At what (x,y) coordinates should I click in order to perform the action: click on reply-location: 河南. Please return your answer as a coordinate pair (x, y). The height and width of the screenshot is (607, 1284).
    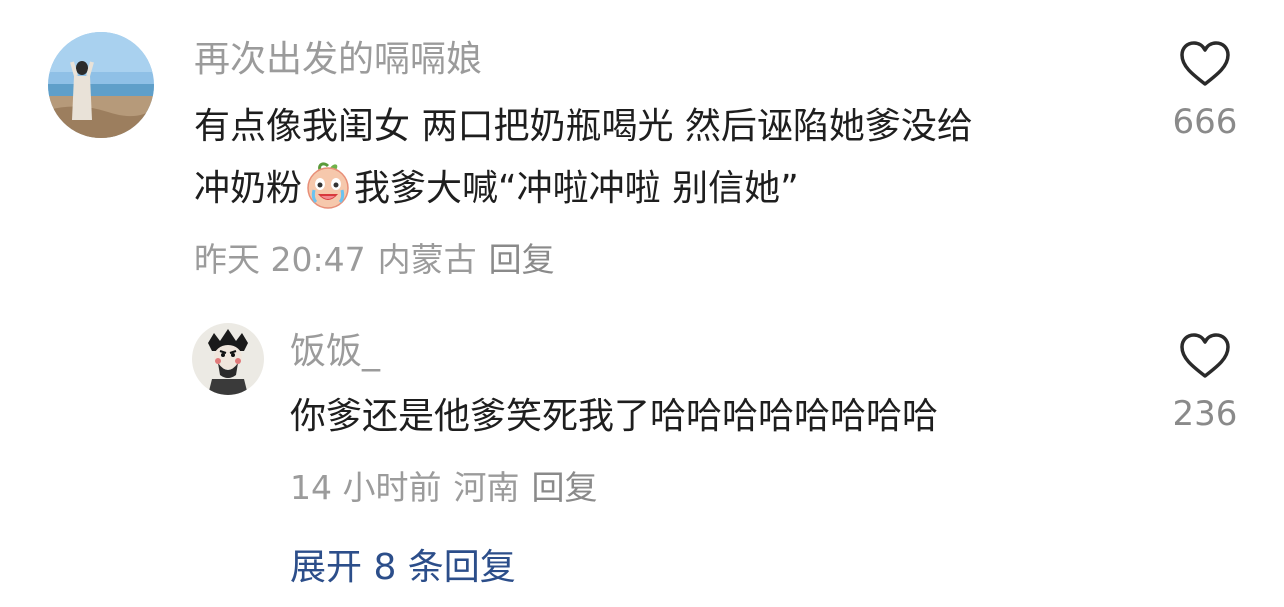
    Looking at the image, I should click on (486, 487).